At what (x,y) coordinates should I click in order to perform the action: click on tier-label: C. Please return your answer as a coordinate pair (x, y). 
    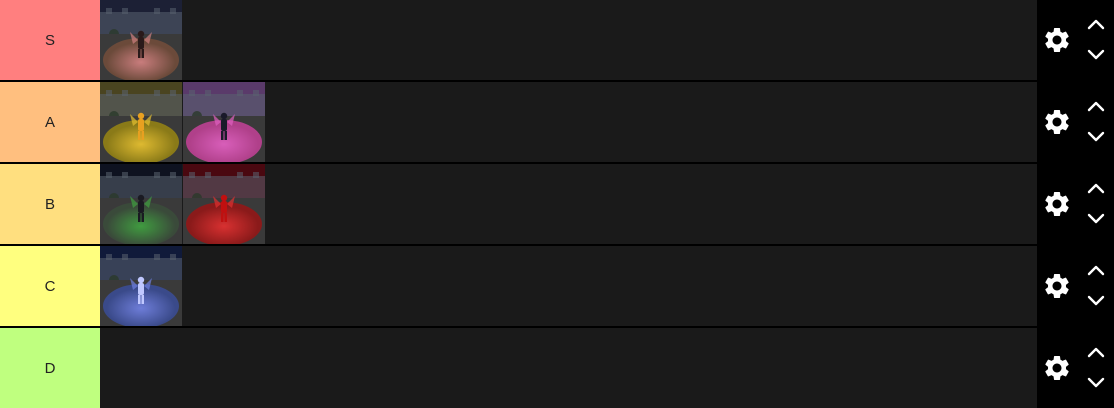
    Looking at the image, I should click on (50, 286).